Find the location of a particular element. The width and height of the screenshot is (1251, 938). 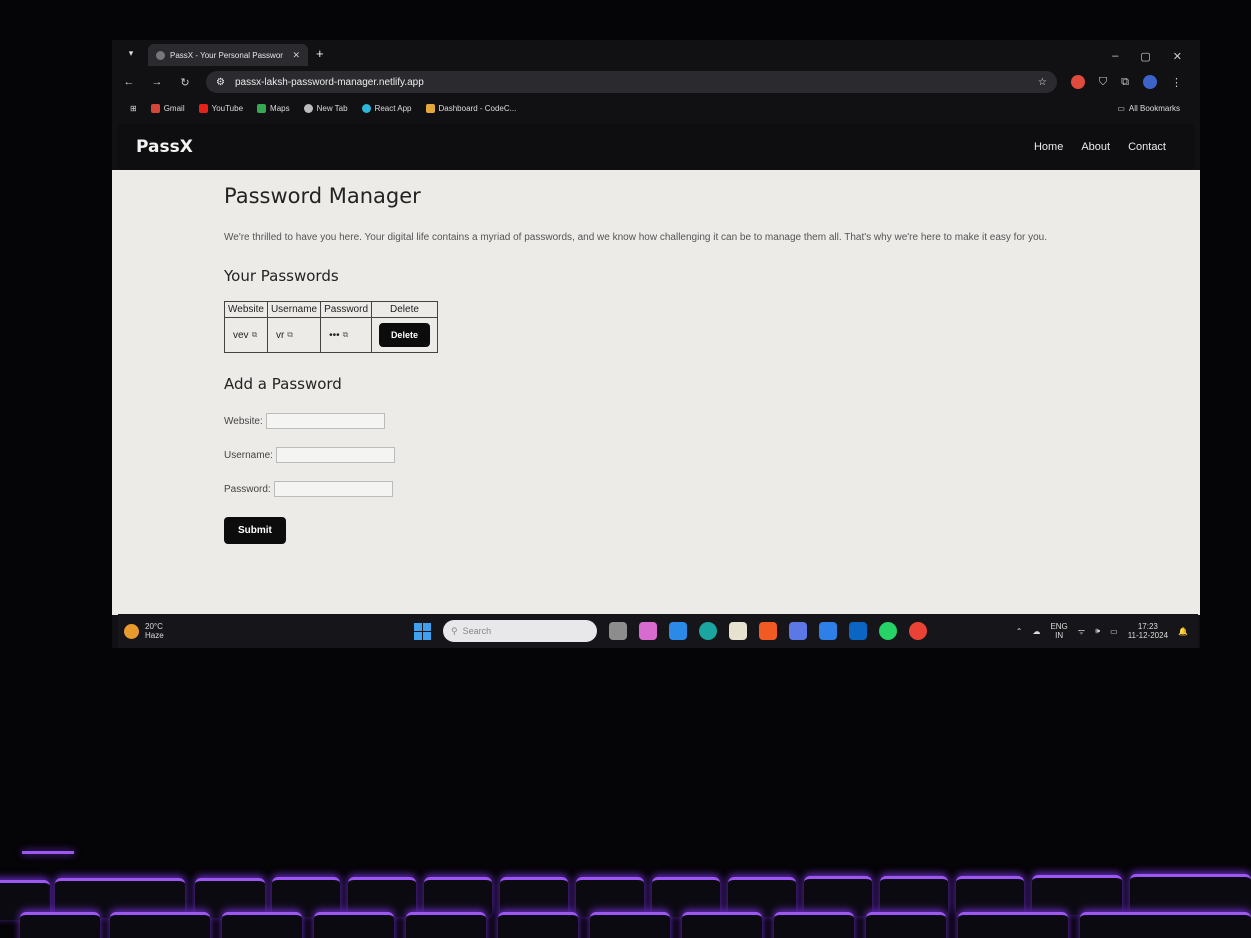

reload-icon: ↻ is located at coordinates (185, 82).